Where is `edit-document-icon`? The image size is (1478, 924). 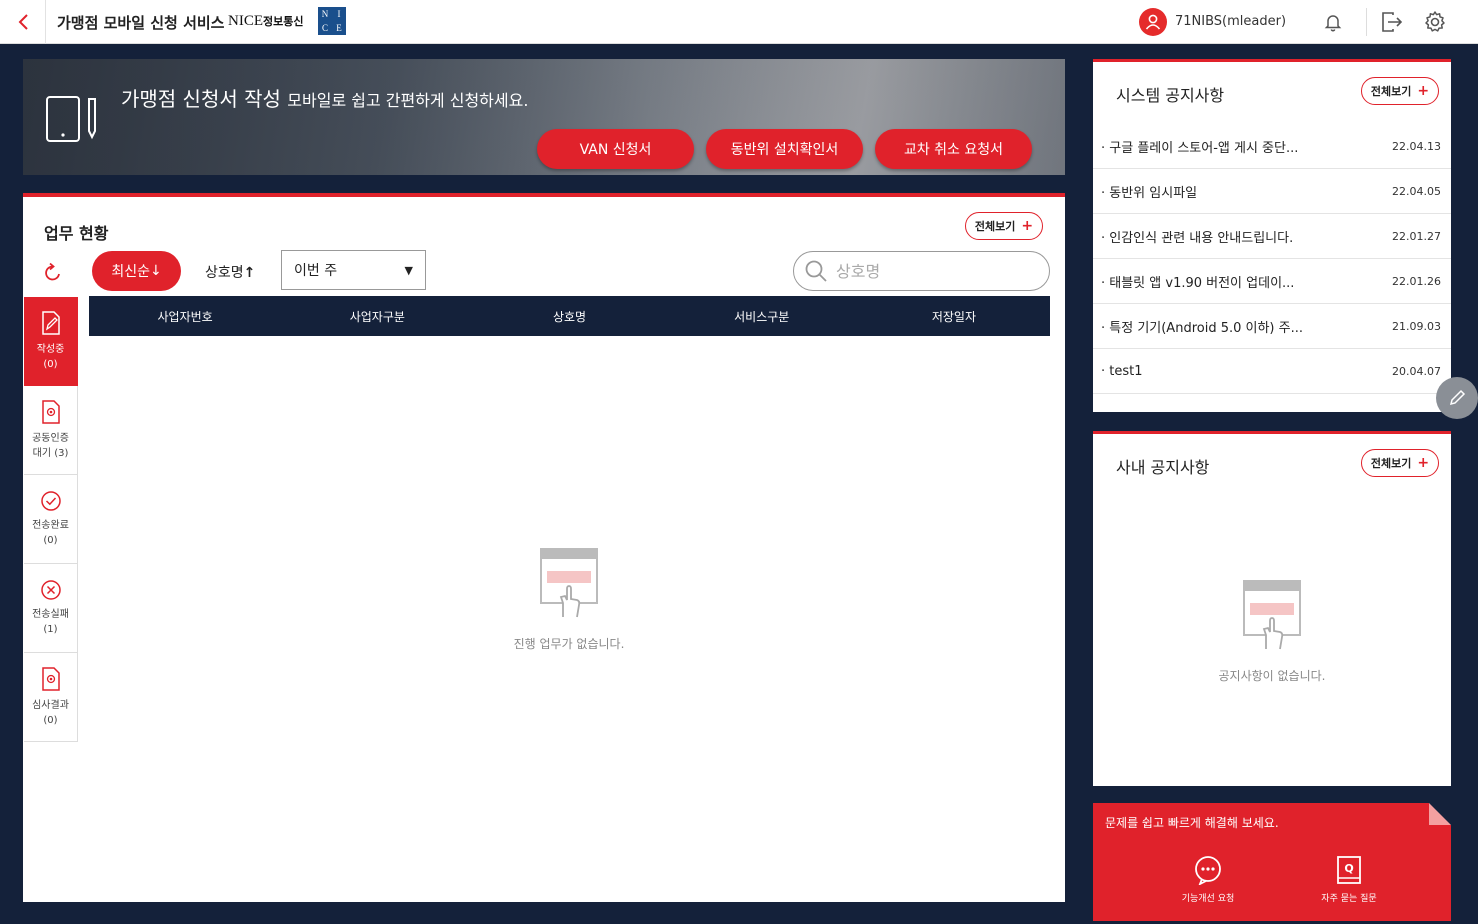 edit-document-icon is located at coordinates (50, 323).